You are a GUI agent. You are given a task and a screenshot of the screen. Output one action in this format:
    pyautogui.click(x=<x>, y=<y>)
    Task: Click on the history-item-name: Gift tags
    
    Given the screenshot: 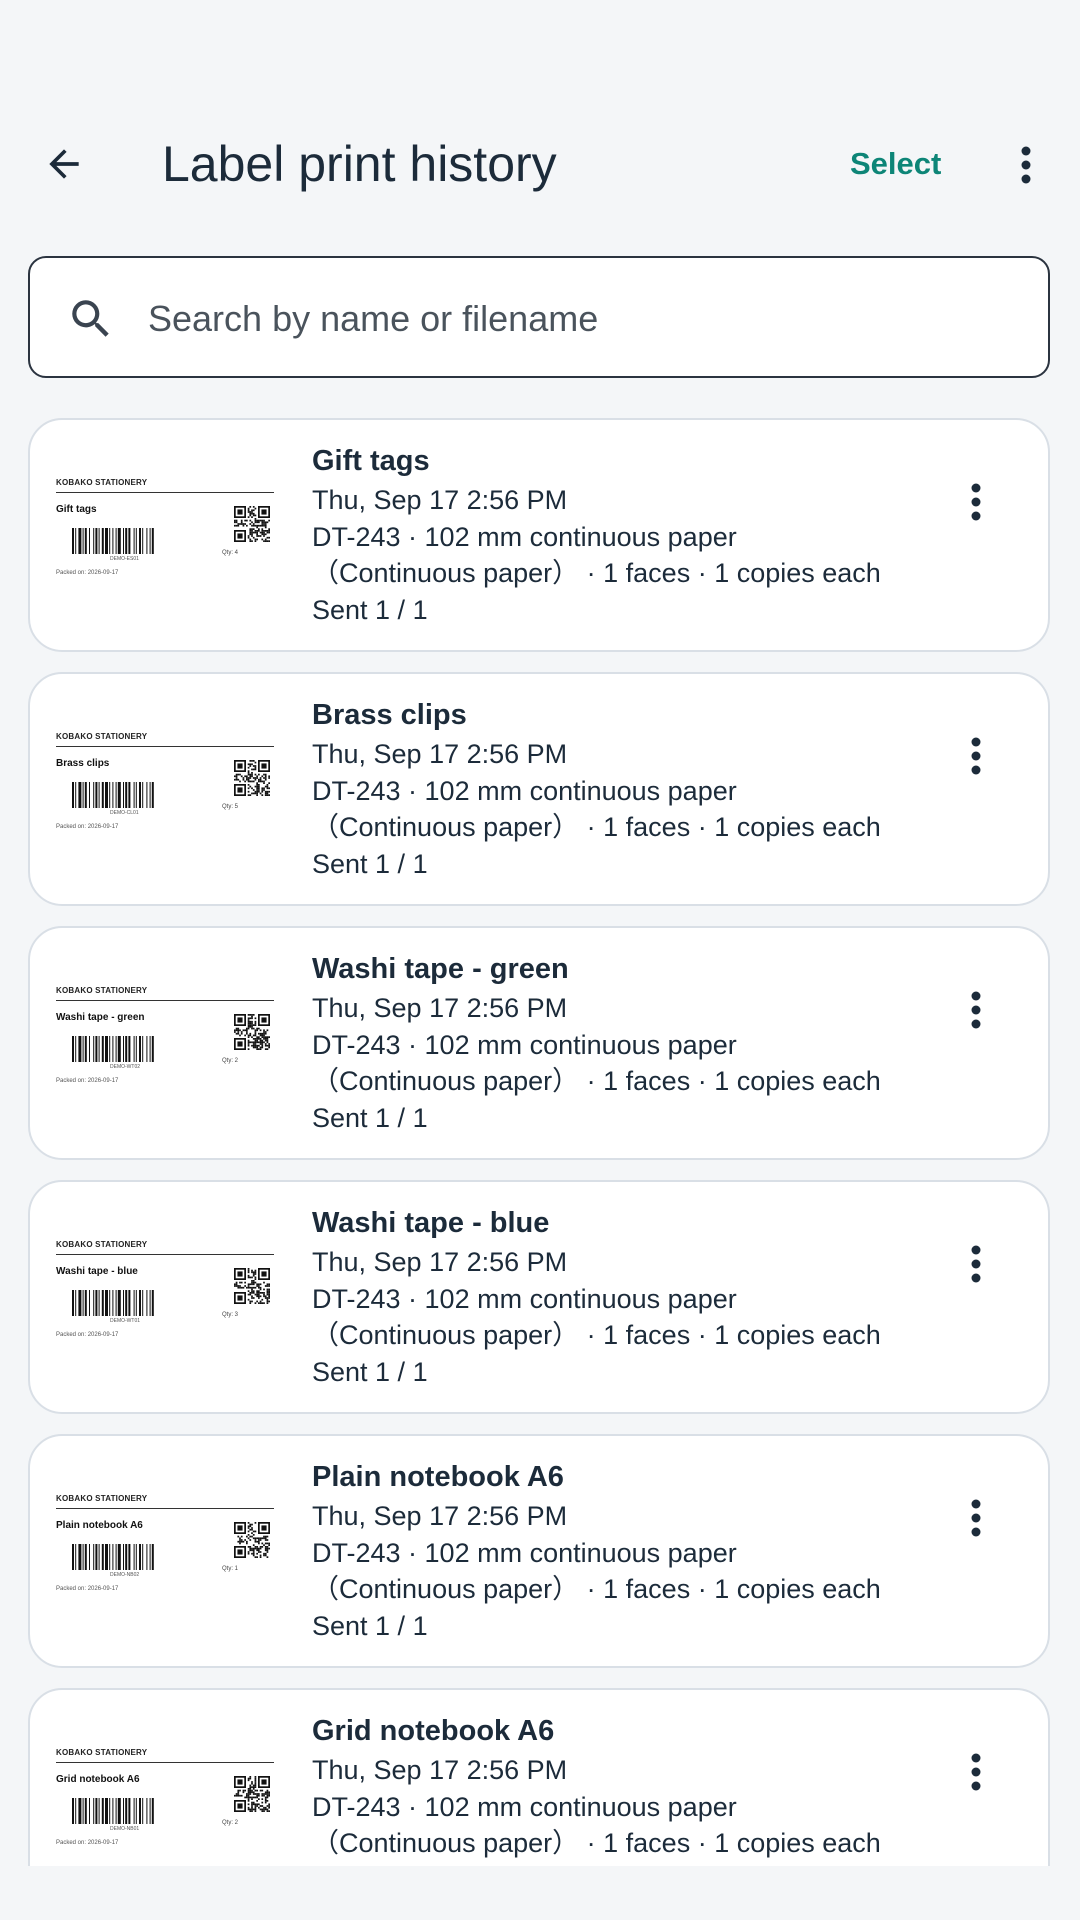 What is the action you would take?
    pyautogui.click(x=371, y=461)
    